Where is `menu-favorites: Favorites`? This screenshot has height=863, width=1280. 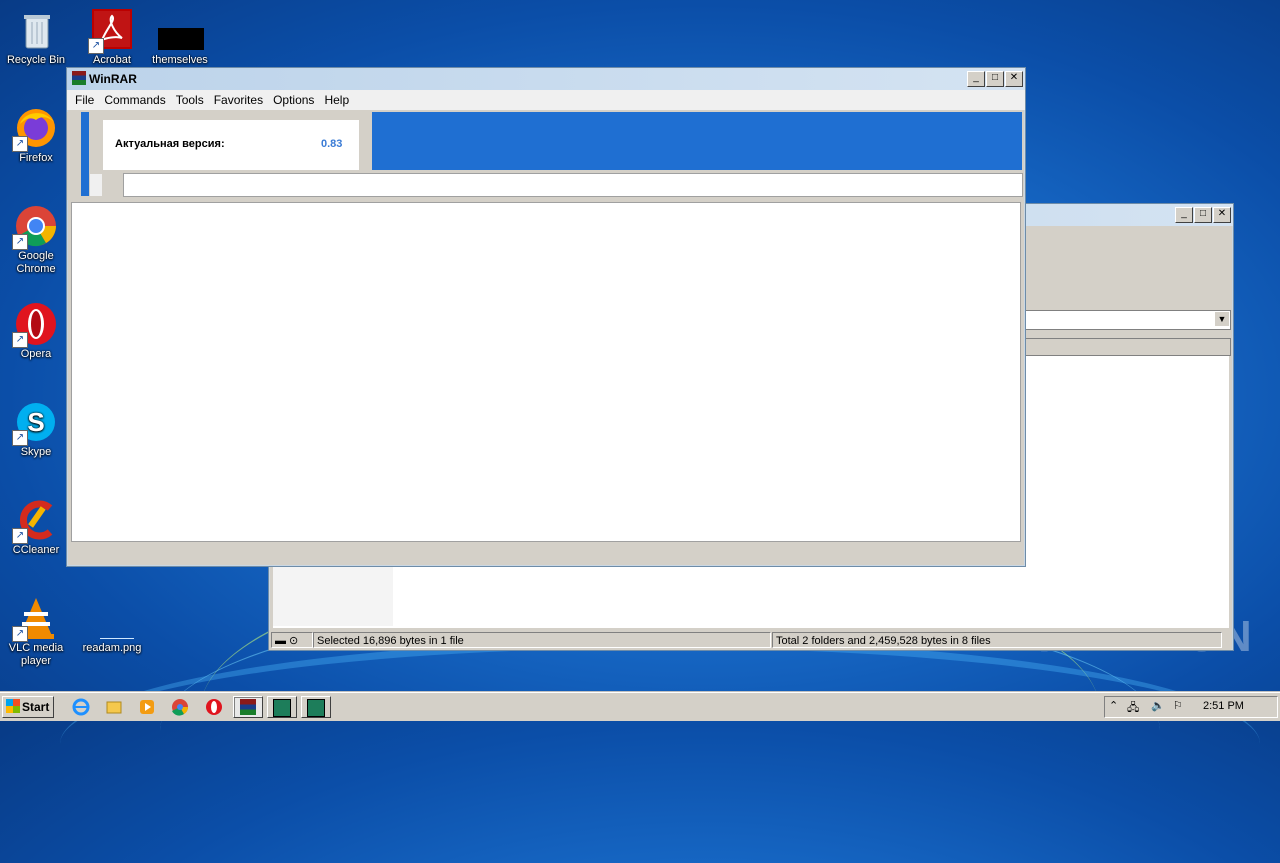
menu-favorites: Favorites is located at coordinates (239, 100).